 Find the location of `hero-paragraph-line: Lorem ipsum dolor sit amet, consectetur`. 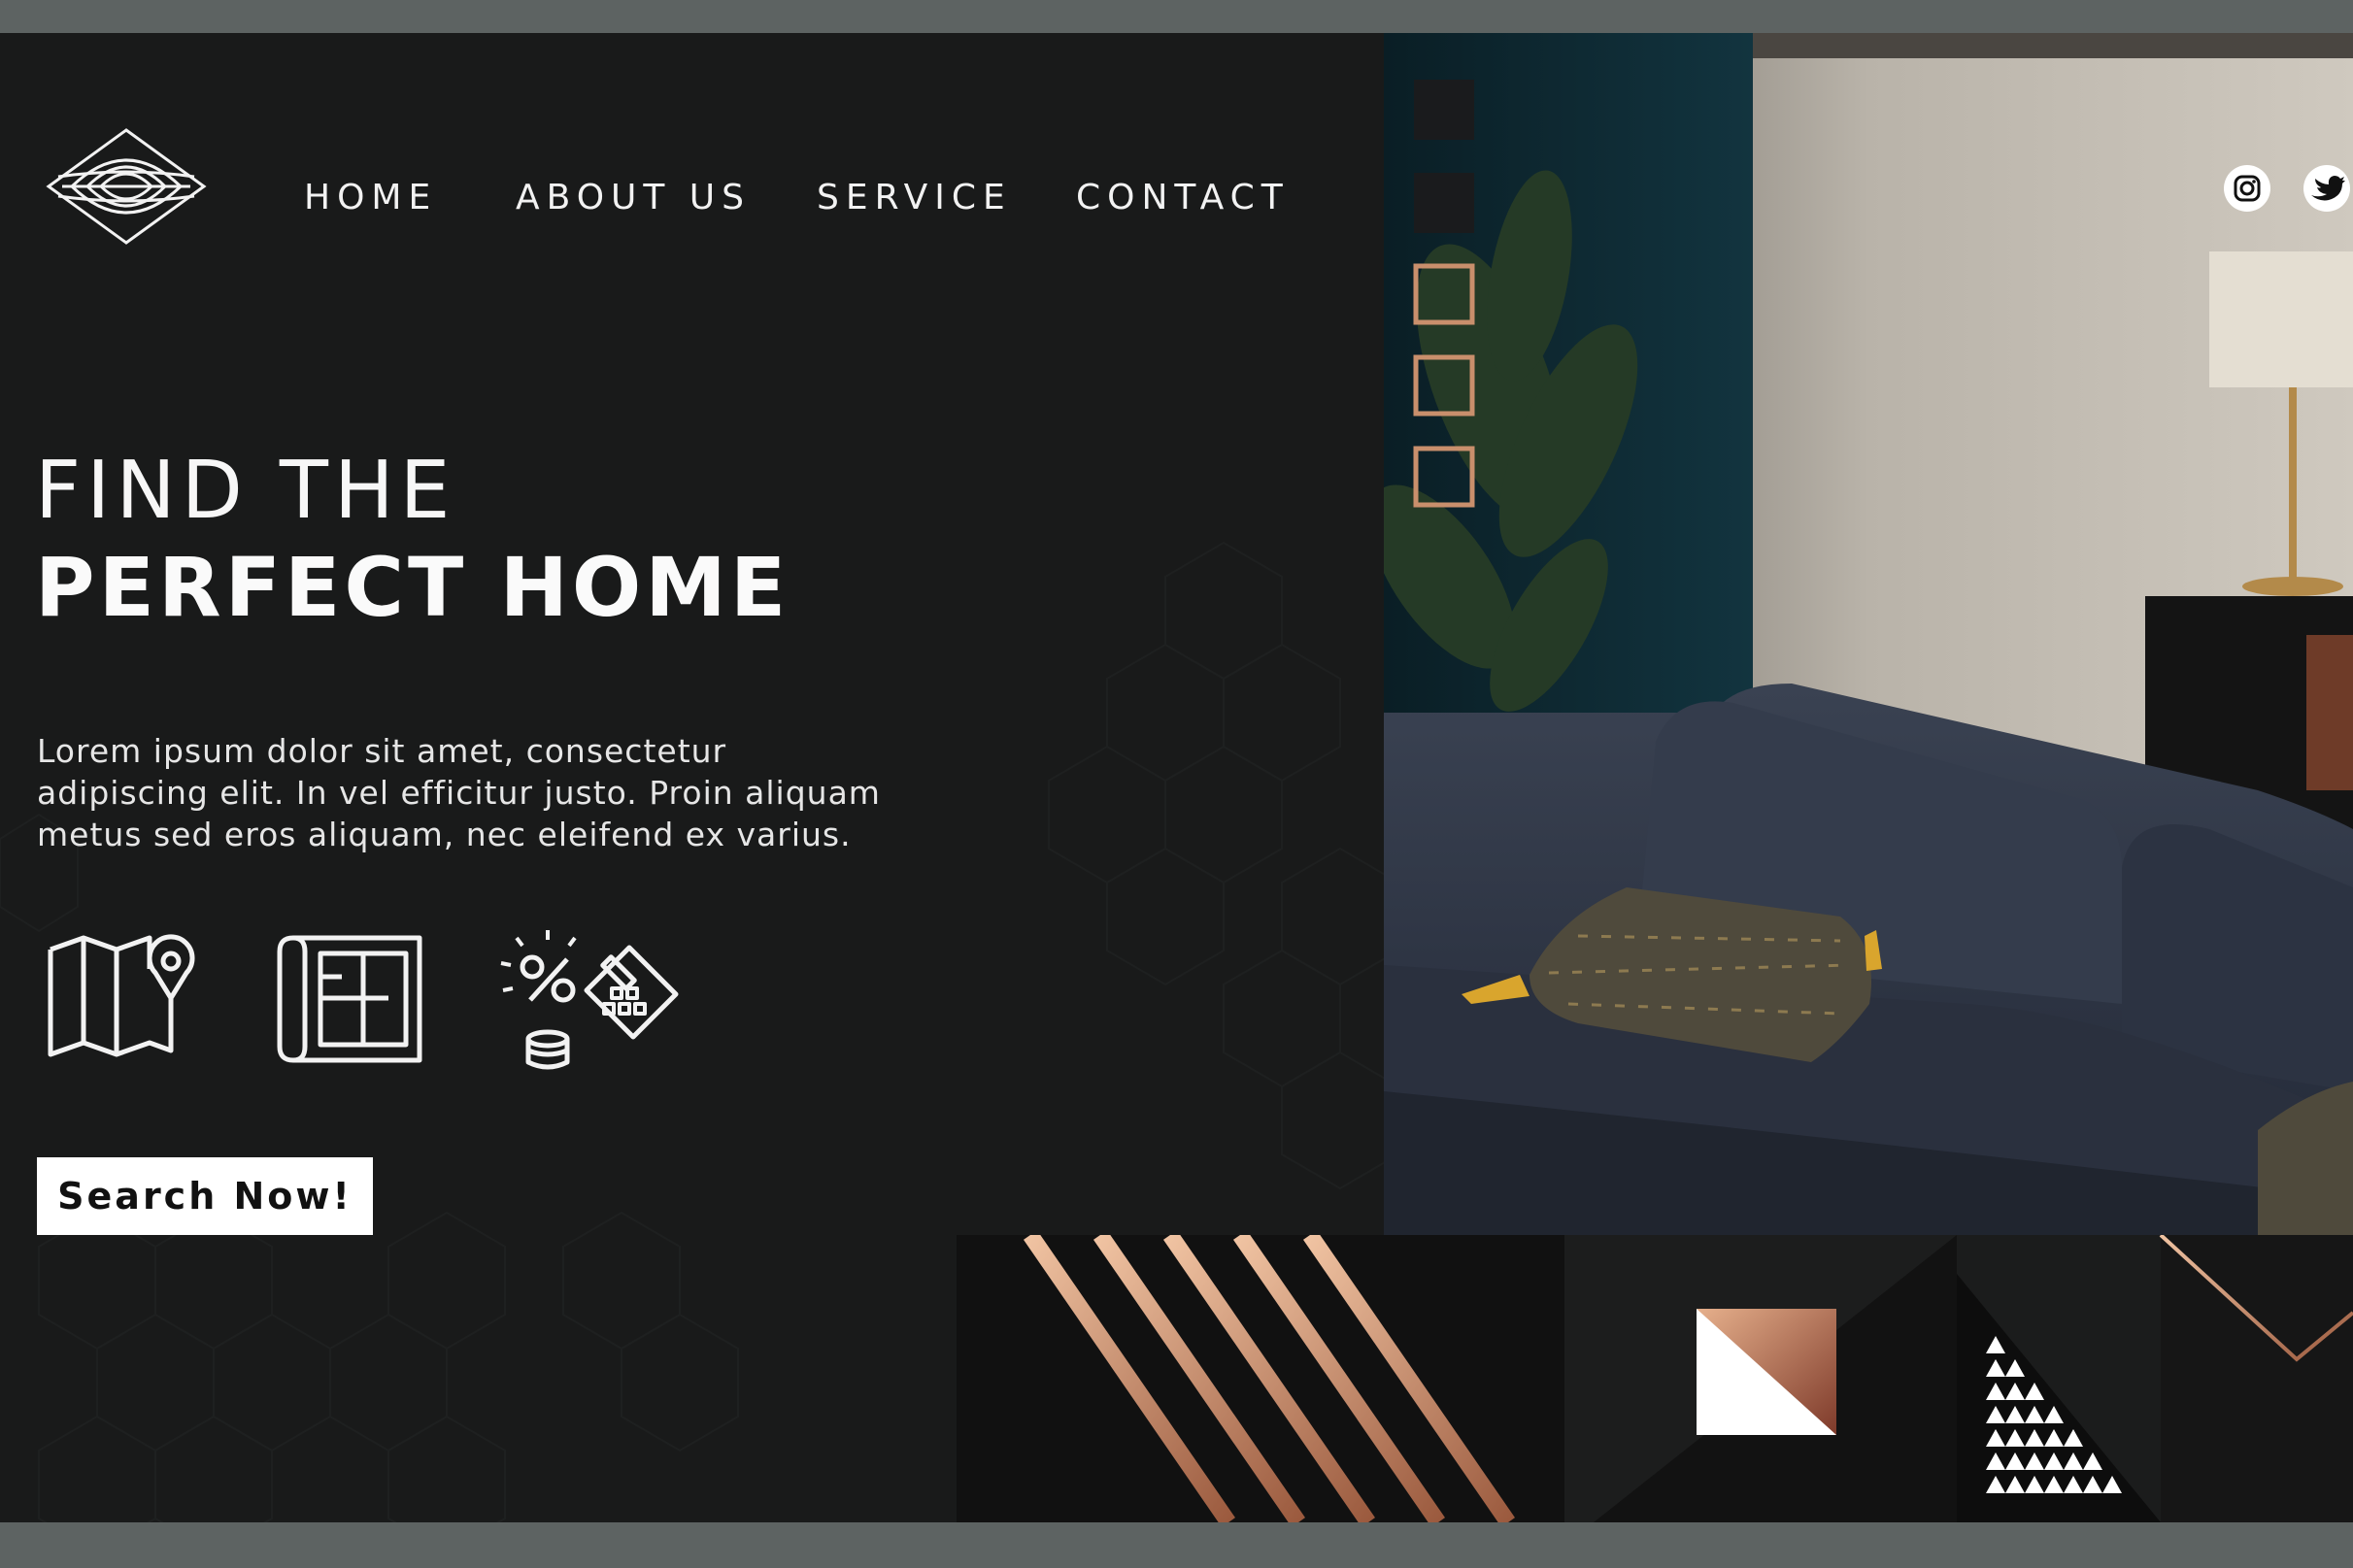

hero-paragraph-line: Lorem ipsum dolor sit amet, consectetur is located at coordinates (382, 751).